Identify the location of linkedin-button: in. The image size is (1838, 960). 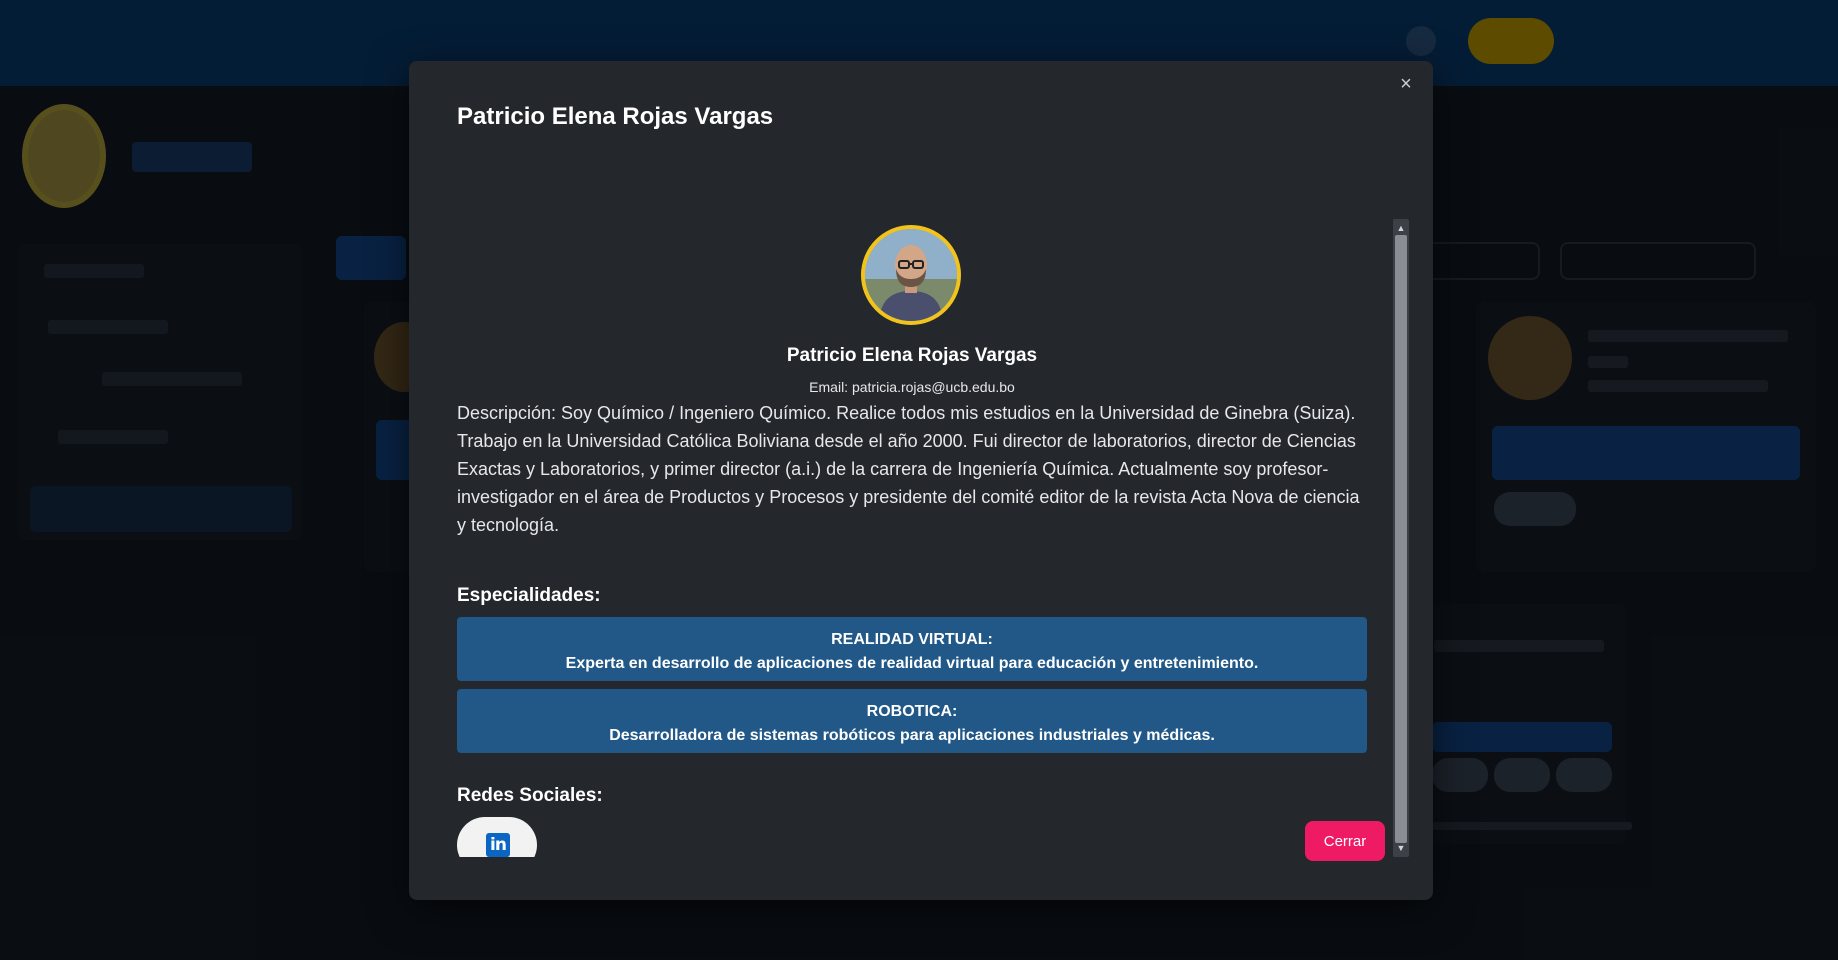
(497, 837).